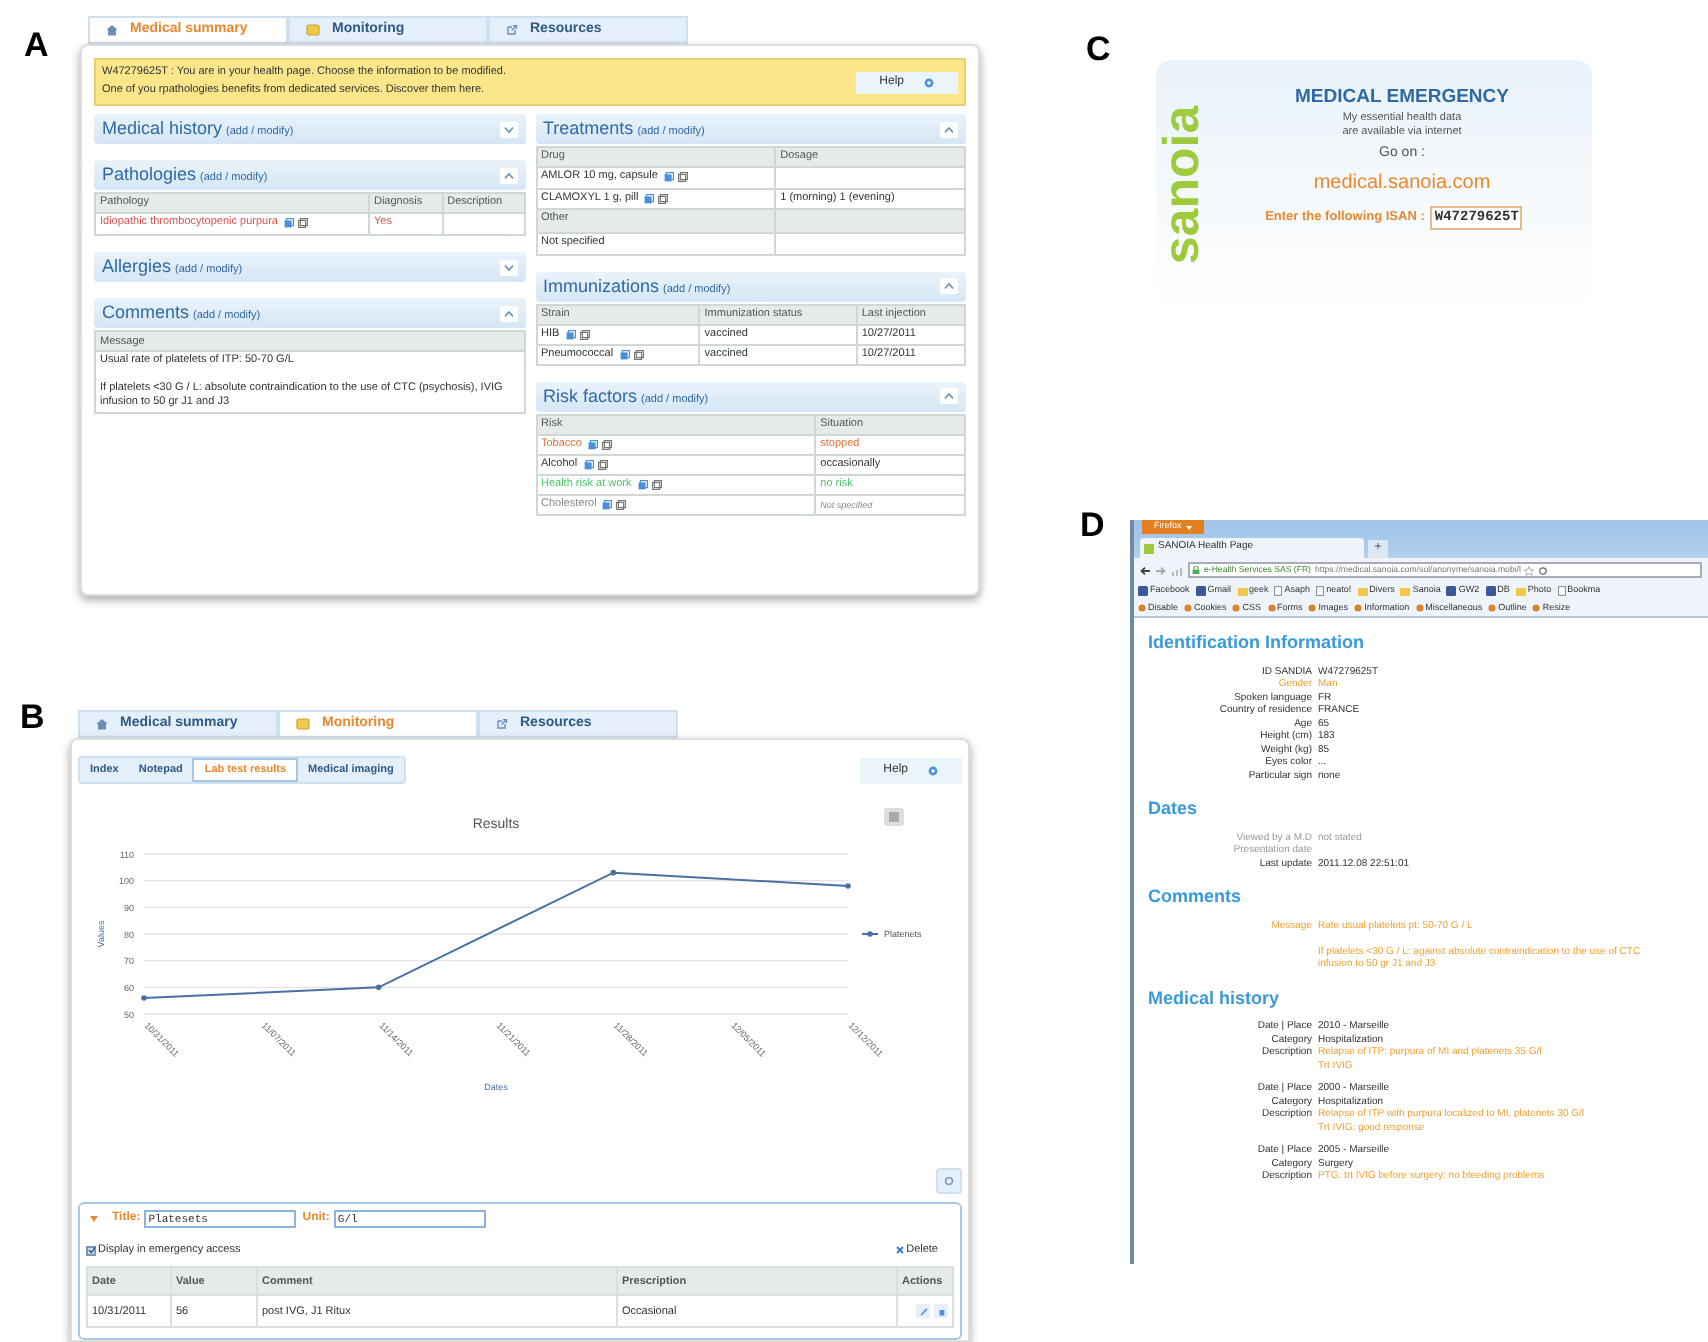 The height and width of the screenshot is (1342, 1708). Describe the element at coordinates (1145, 570) in the screenshot. I see `back-arrow-icon` at that location.